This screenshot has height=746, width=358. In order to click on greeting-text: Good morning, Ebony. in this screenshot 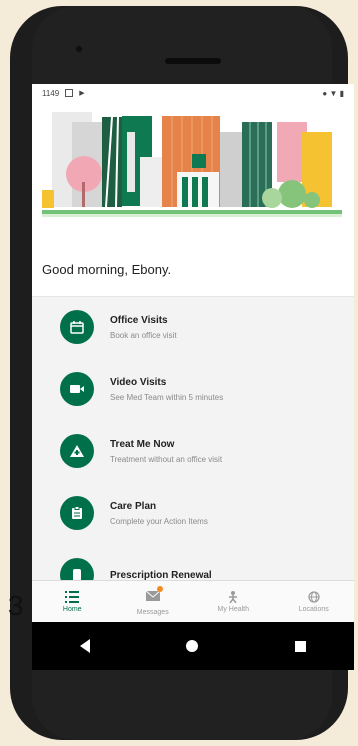, I will do `click(193, 269)`.